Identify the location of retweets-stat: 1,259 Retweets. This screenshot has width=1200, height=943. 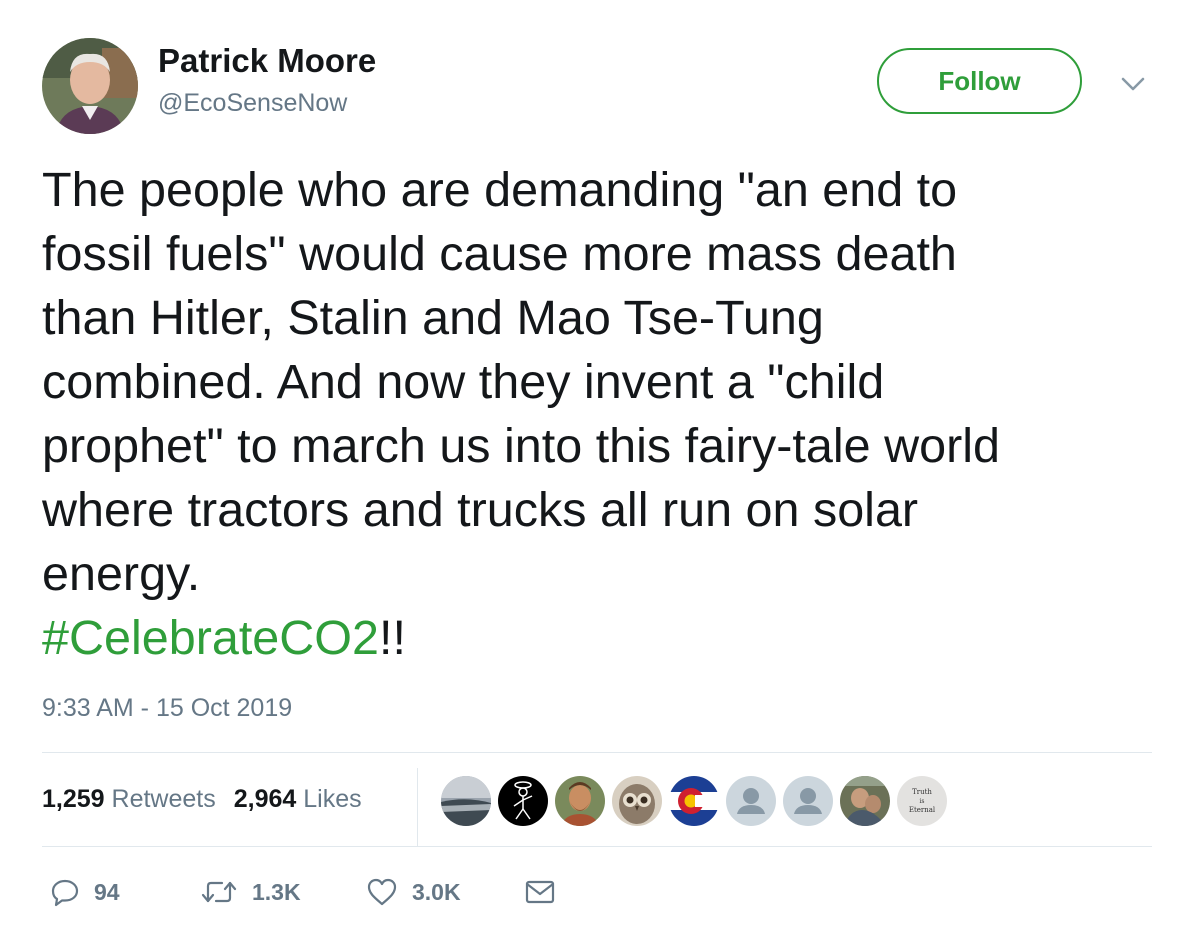
(129, 799).